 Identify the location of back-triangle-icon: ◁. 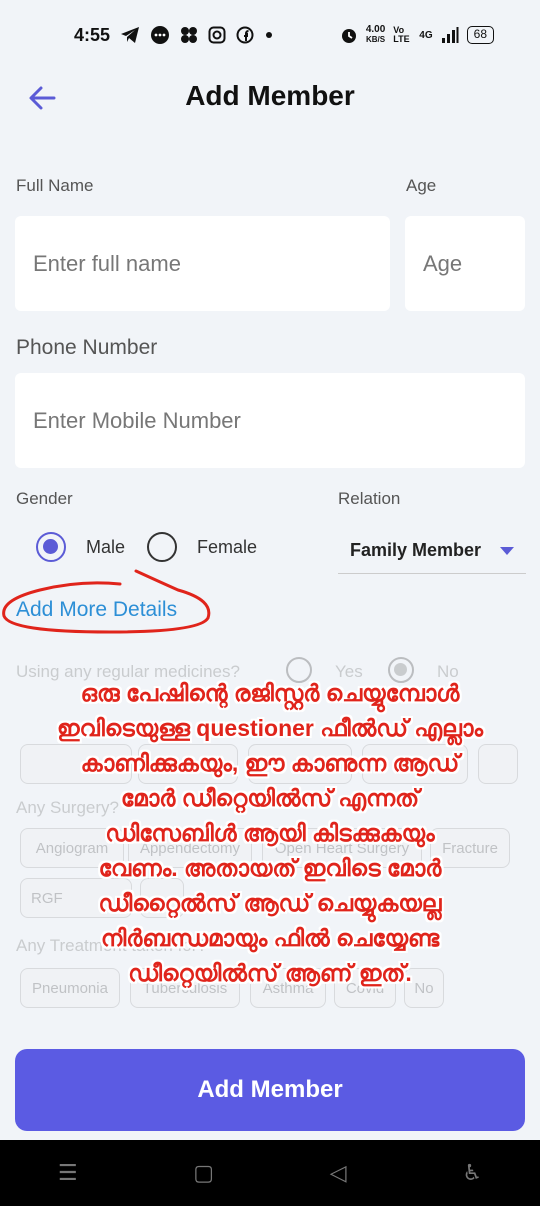
(338, 1173).